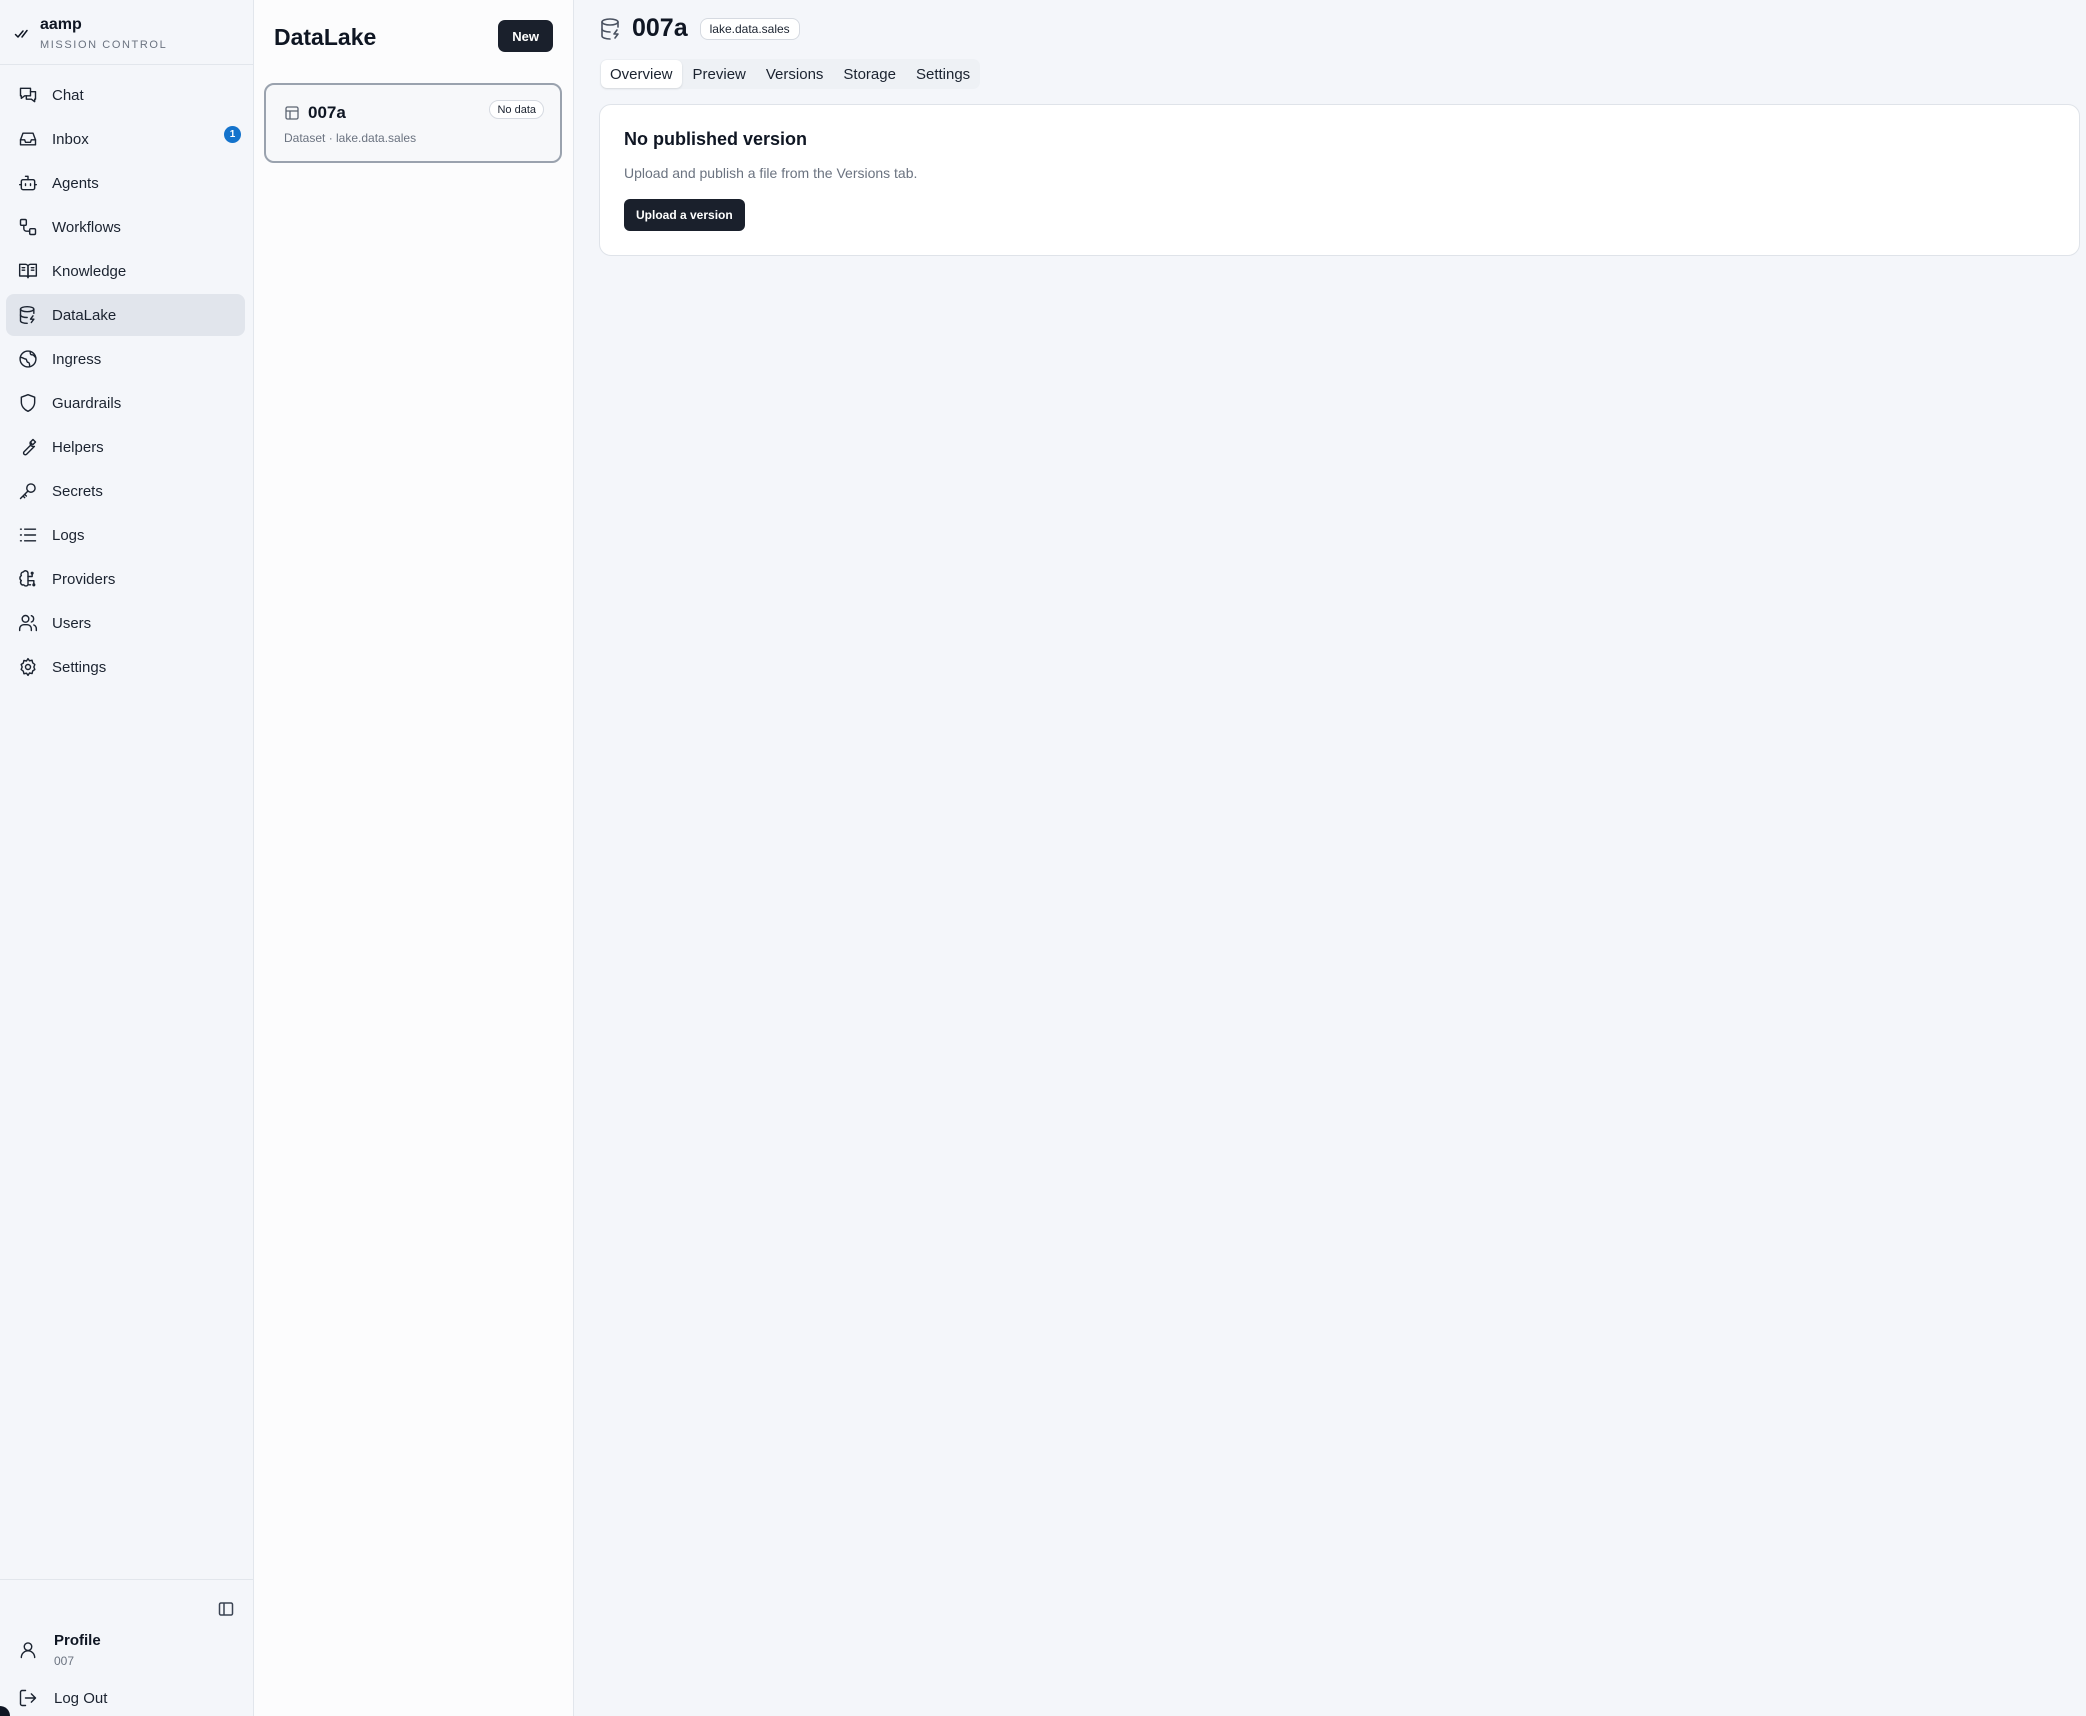 The height and width of the screenshot is (1716, 2086). Describe the element at coordinates (75, 183) in the screenshot. I see `sidebar-item-label: Agents` at that location.